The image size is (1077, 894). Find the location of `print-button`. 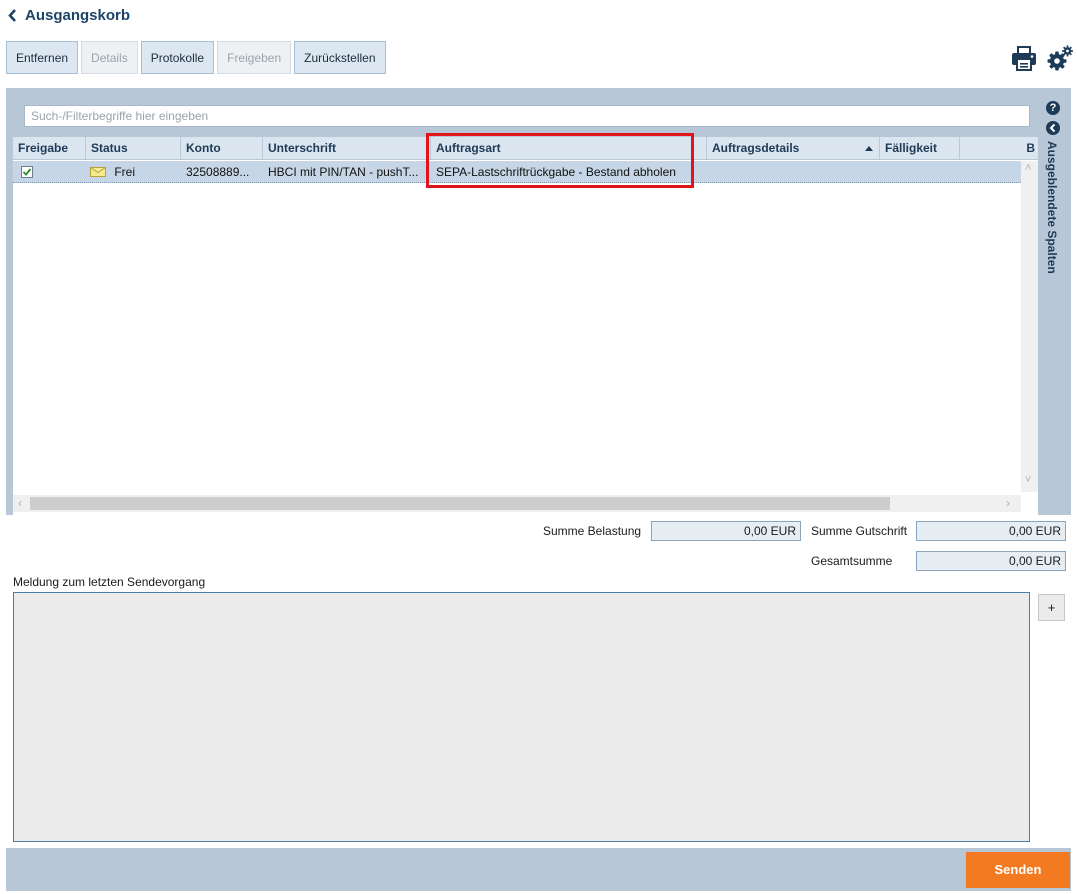

print-button is located at coordinates (1024, 58).